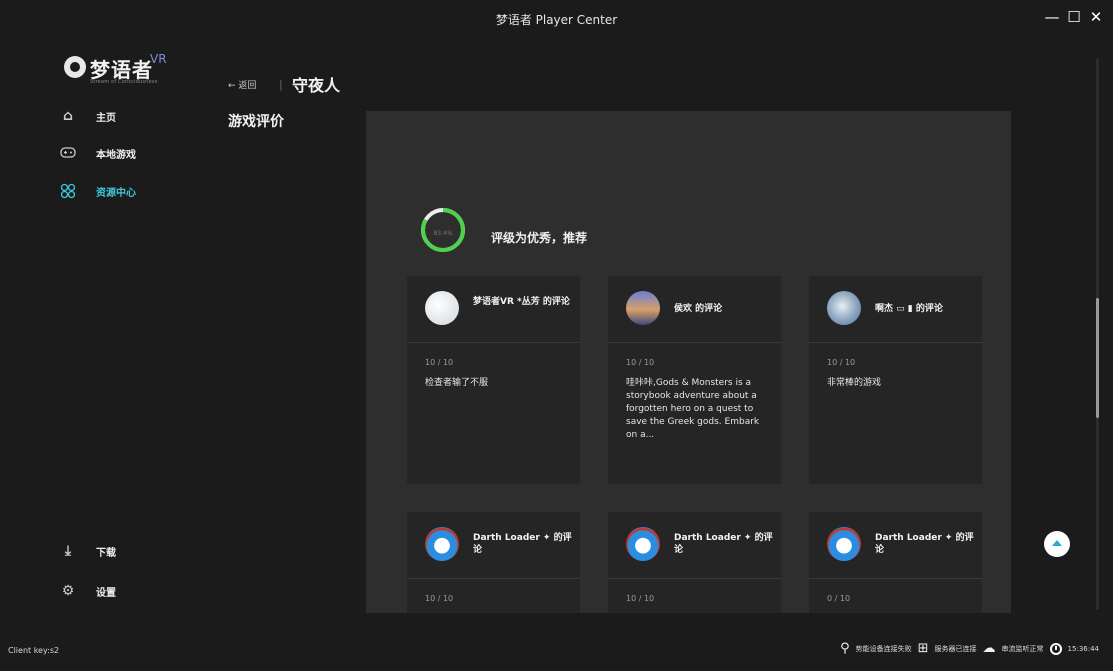 Image resolution: width=1113 pixels, height=671 pixels. I want to click on sidebar-item-local-games: 本地游戏, so click(98, 153).